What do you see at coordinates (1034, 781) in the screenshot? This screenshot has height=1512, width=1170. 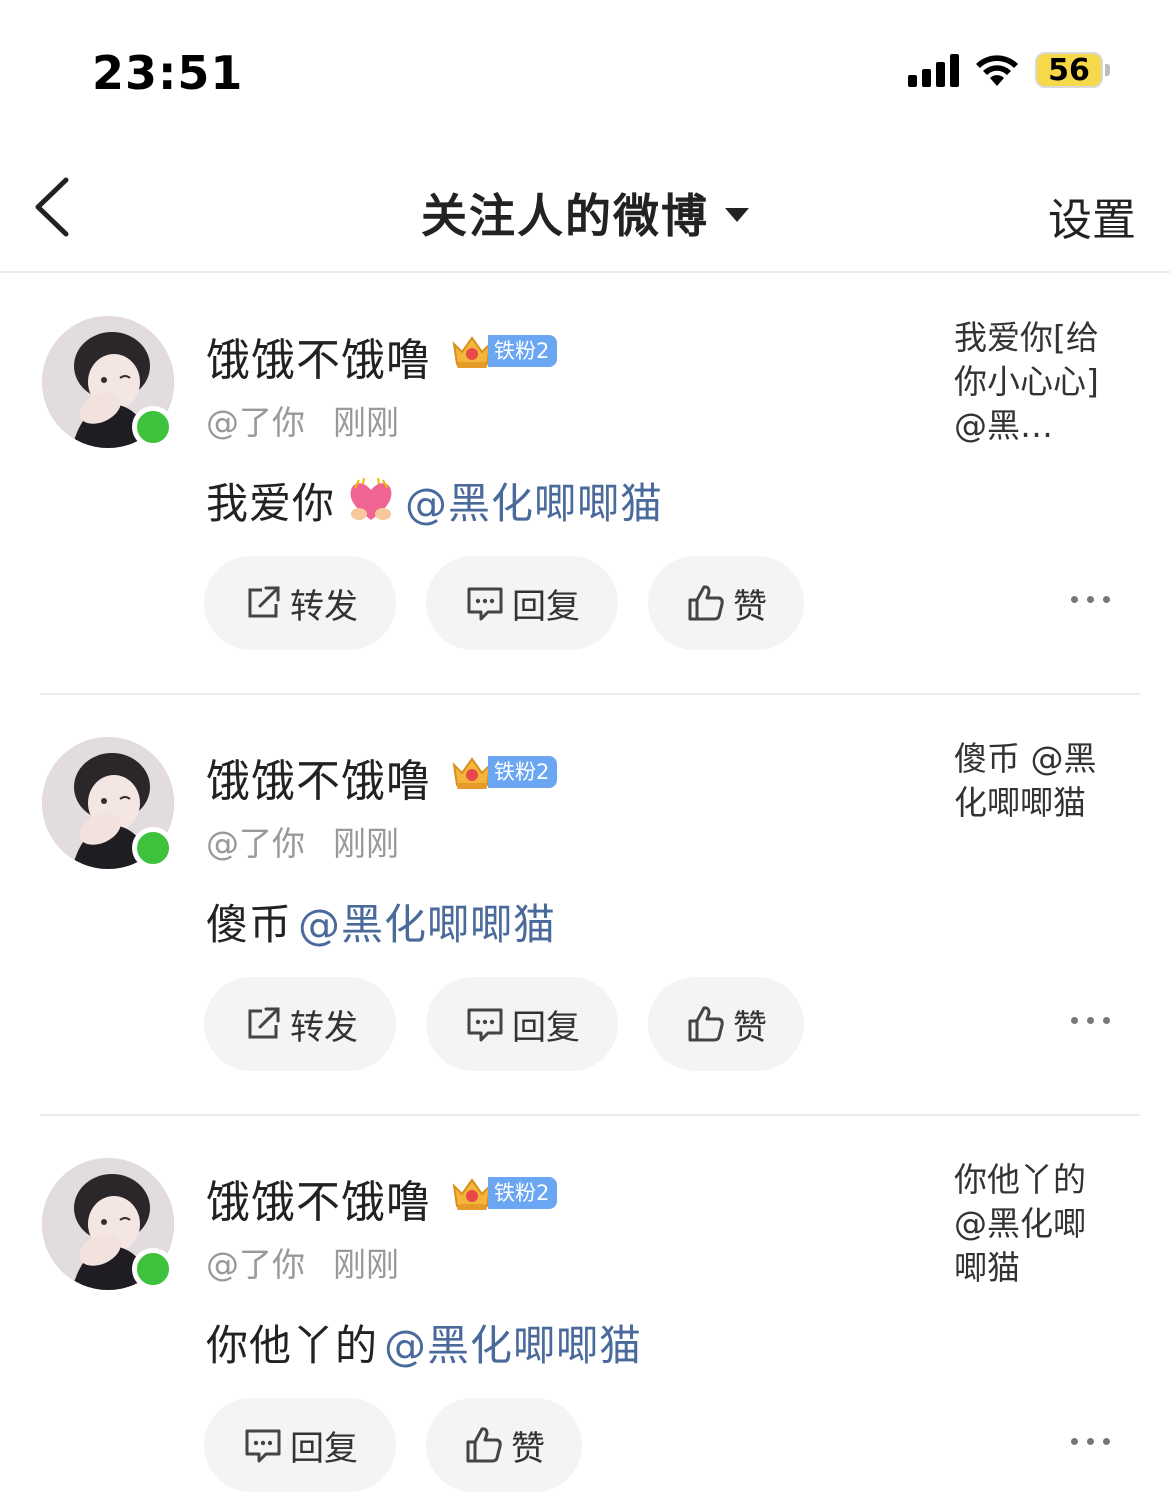 I see `source-snippet: 傻币 @黑化唧唧猫` at bounding box center [1034, 781].